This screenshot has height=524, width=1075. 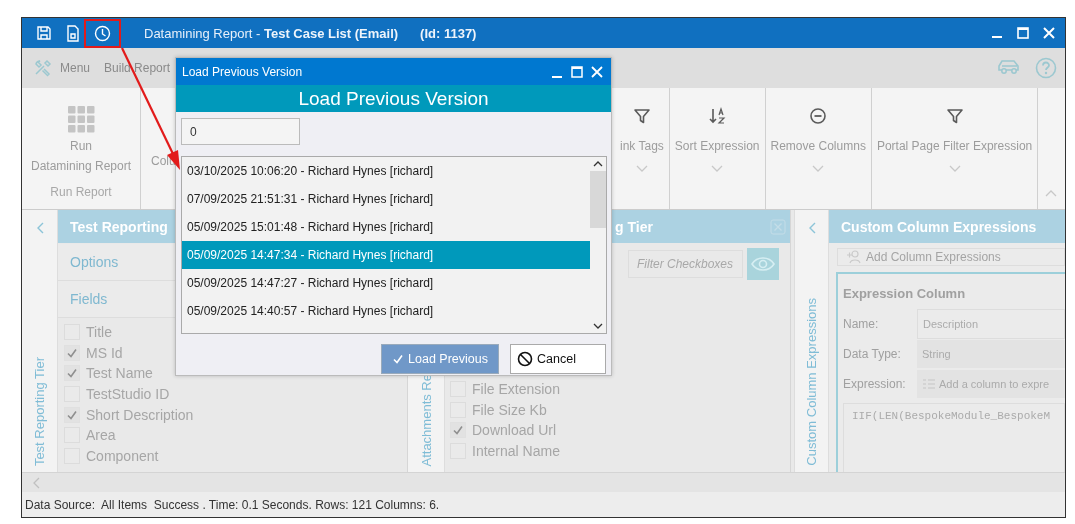 I want to click on run-button: Run Datamining Report Run Report, so click(x=81, y=148).